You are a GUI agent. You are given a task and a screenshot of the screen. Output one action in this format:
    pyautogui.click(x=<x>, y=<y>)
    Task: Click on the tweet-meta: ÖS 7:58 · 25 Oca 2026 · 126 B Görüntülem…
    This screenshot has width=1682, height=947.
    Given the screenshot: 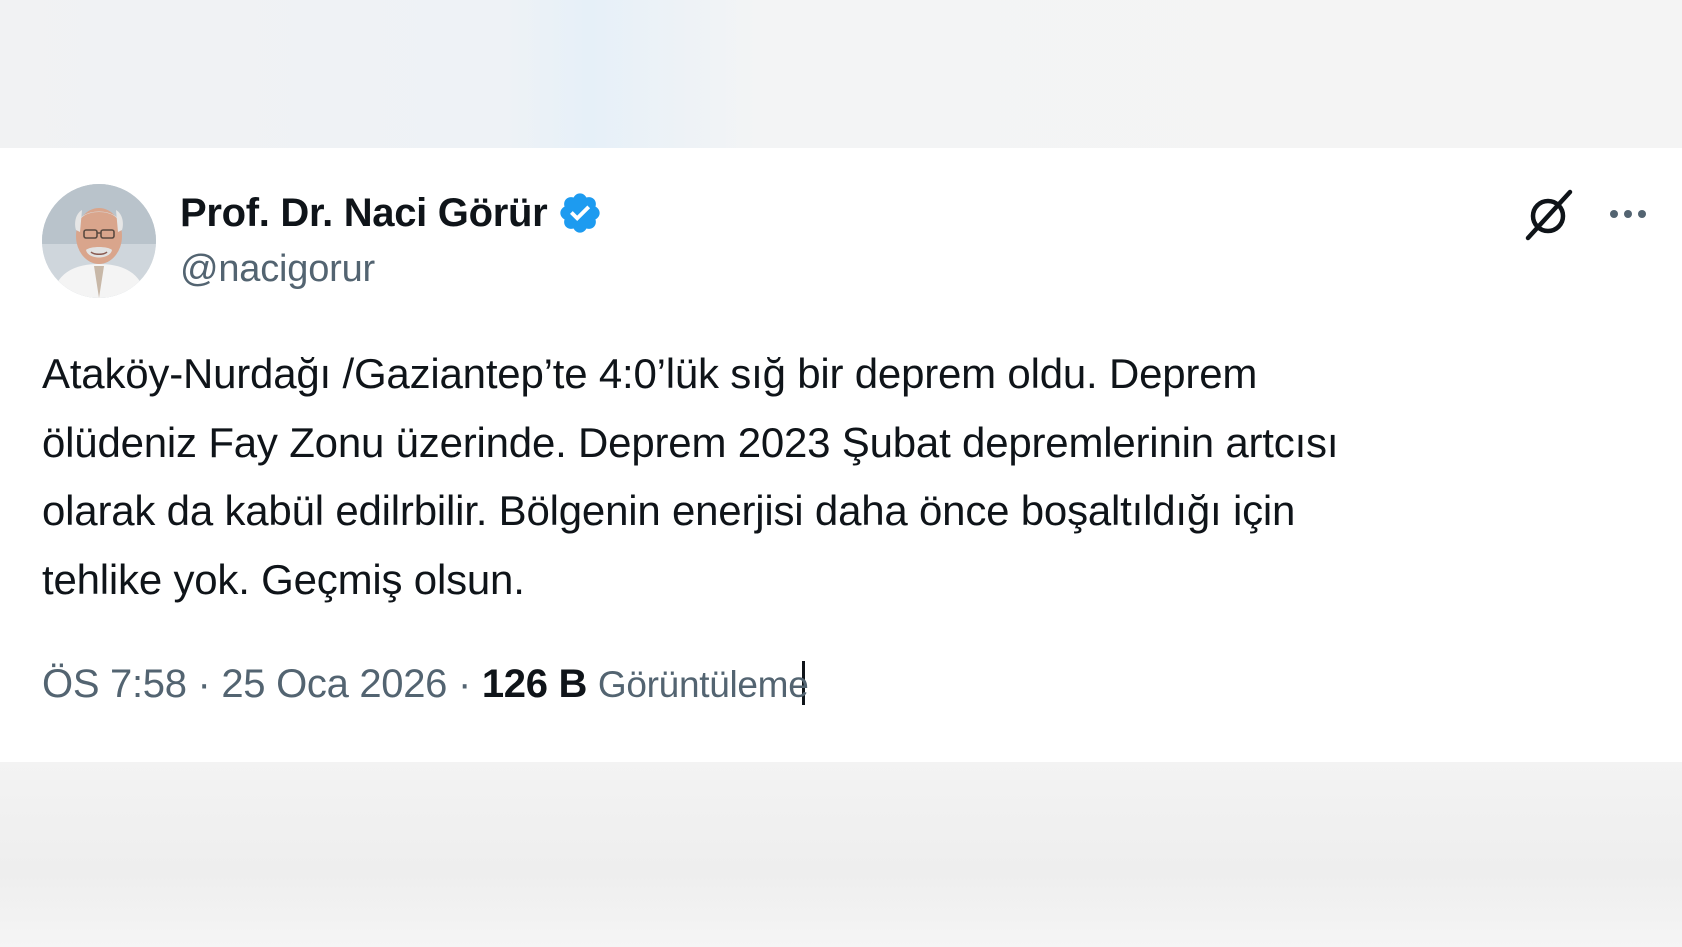 What is the action you would take?
    pyautogui.click(x=425, y=684)
    